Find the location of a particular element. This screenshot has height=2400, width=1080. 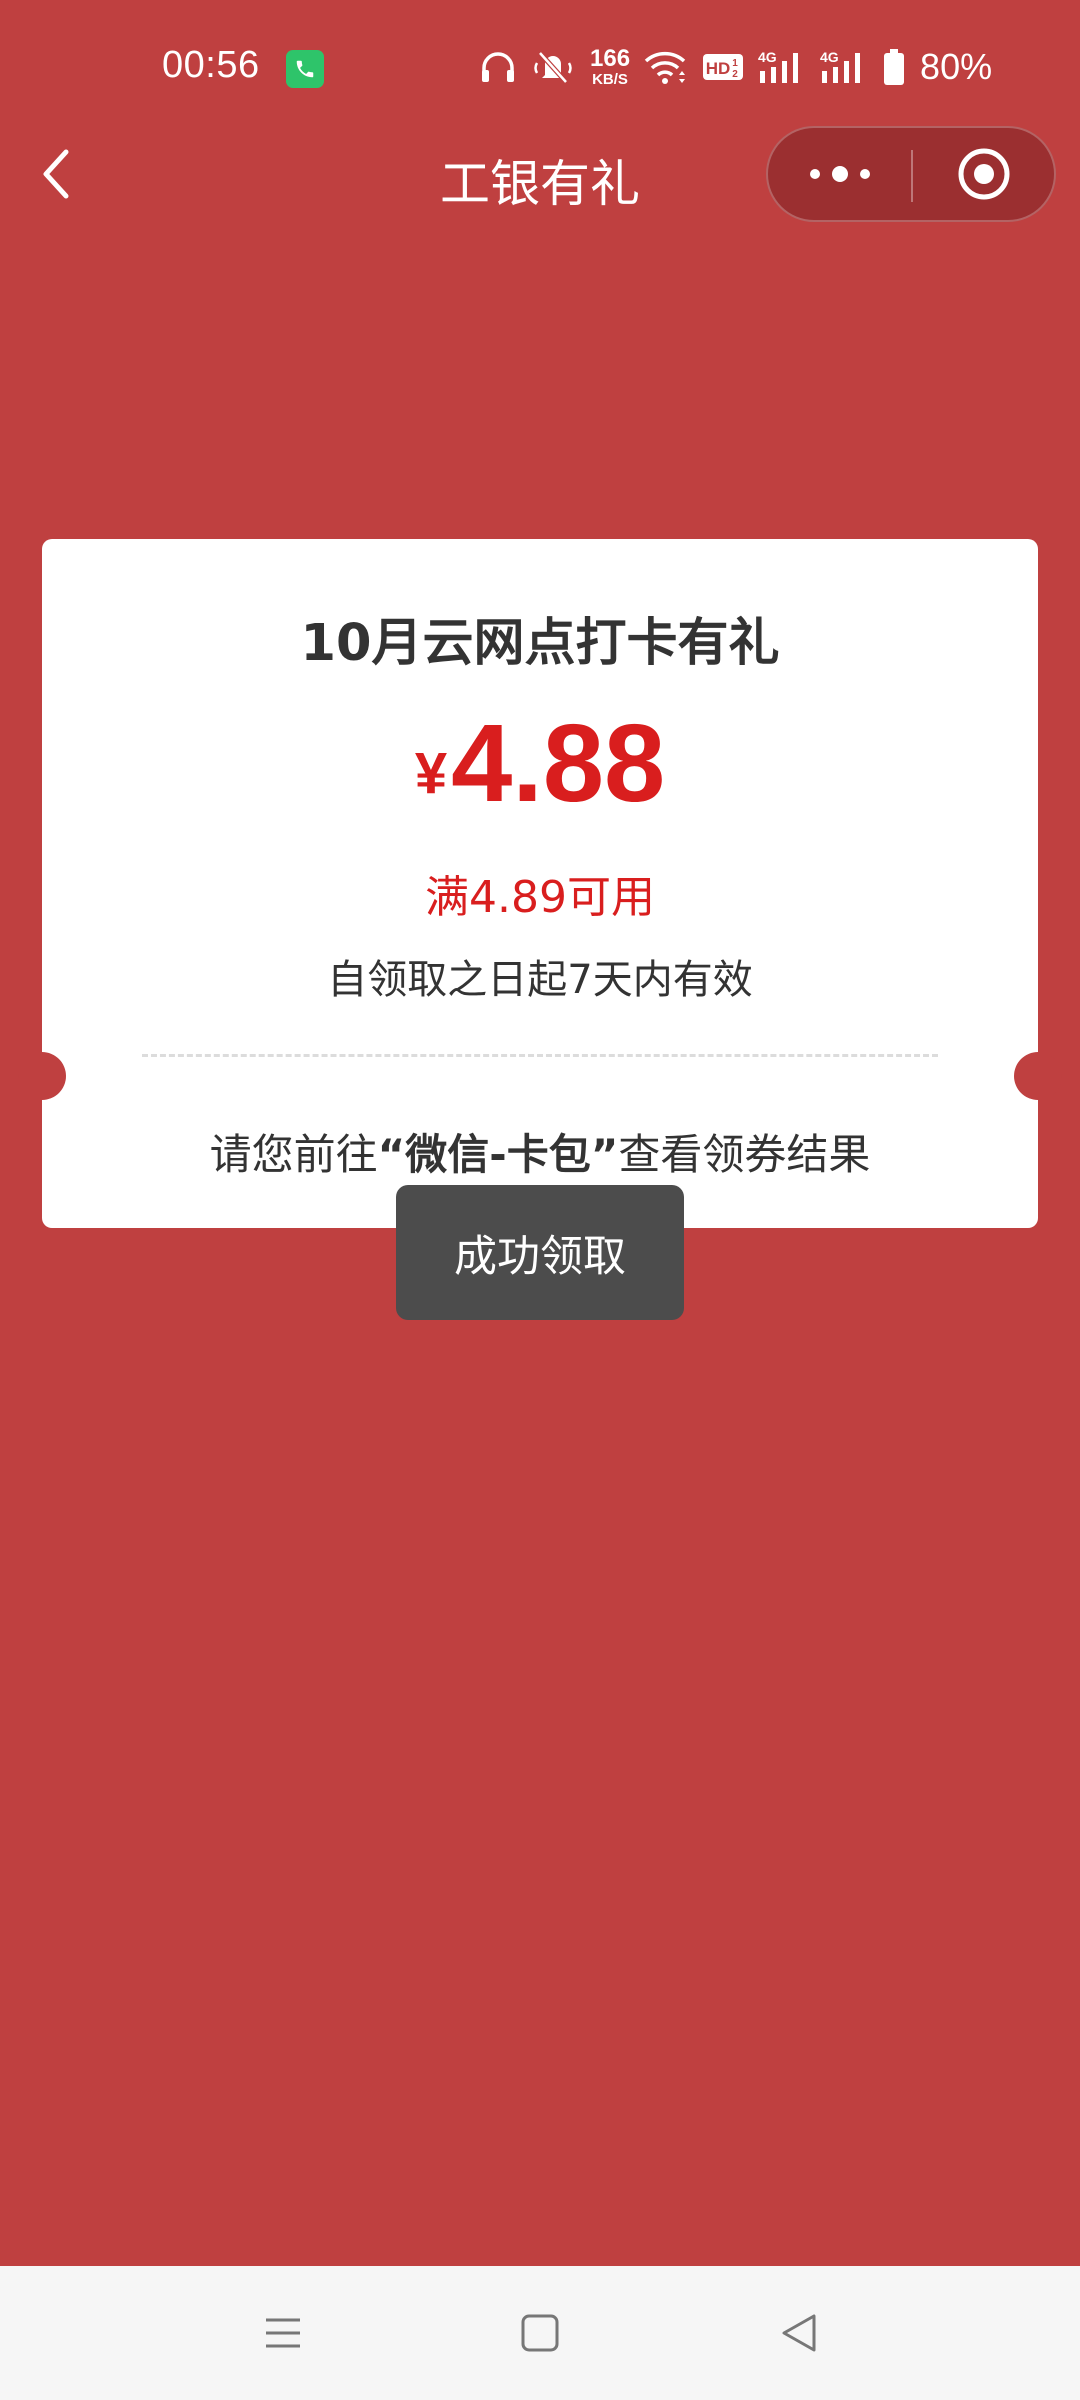

capsule-divider is located at coordinates (912, 176).